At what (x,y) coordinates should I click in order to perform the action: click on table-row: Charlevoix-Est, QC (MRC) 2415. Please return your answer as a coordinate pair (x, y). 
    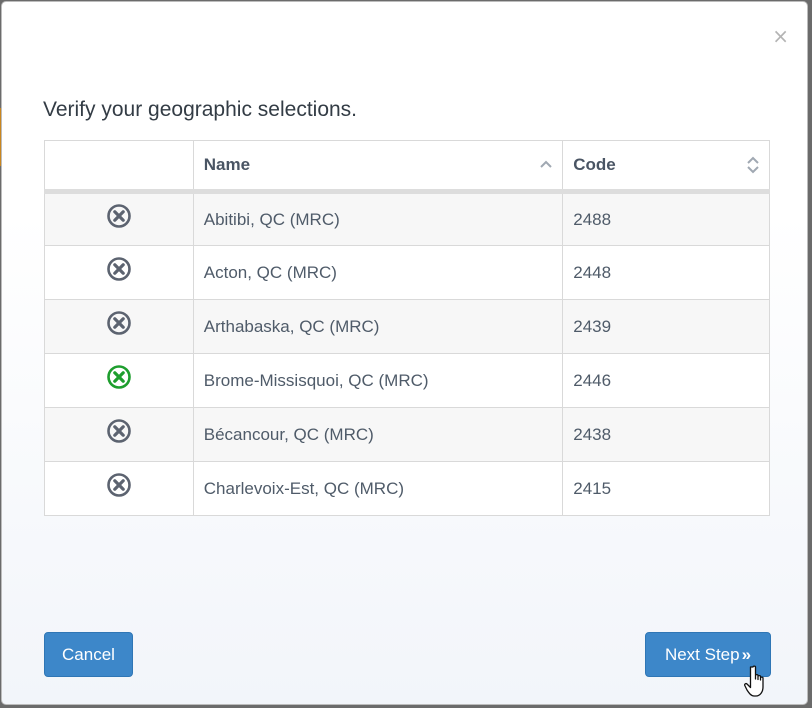
    Looking at the image, I should click on (407, 488).